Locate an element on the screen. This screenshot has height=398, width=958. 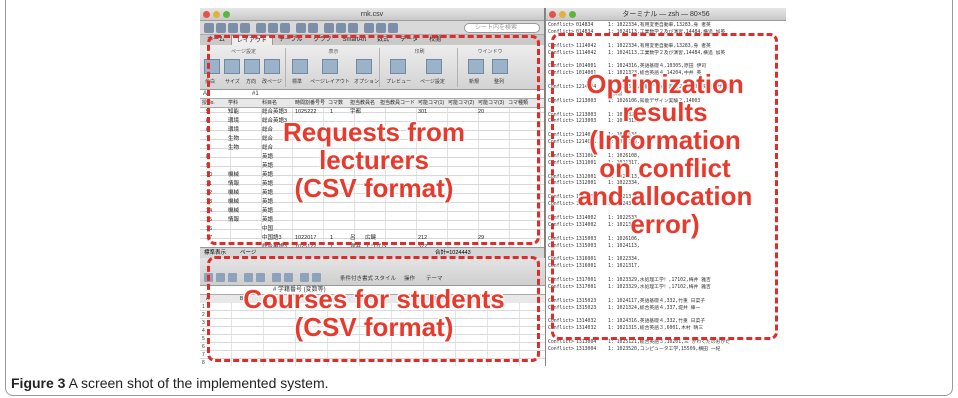
table-cell: 5 is located at coordinates (203, 339).